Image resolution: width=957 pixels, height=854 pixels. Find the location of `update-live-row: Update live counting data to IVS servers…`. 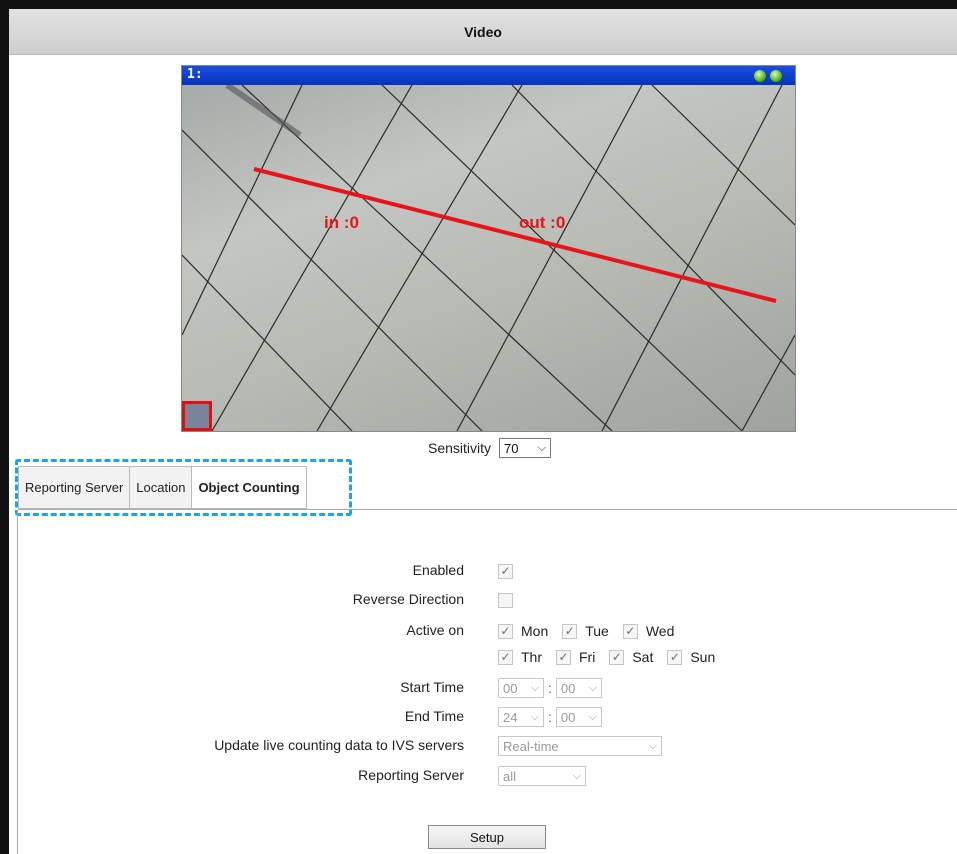

update-live-row: Update live counting data to IVS servers… is located at coordinates (487, 746).